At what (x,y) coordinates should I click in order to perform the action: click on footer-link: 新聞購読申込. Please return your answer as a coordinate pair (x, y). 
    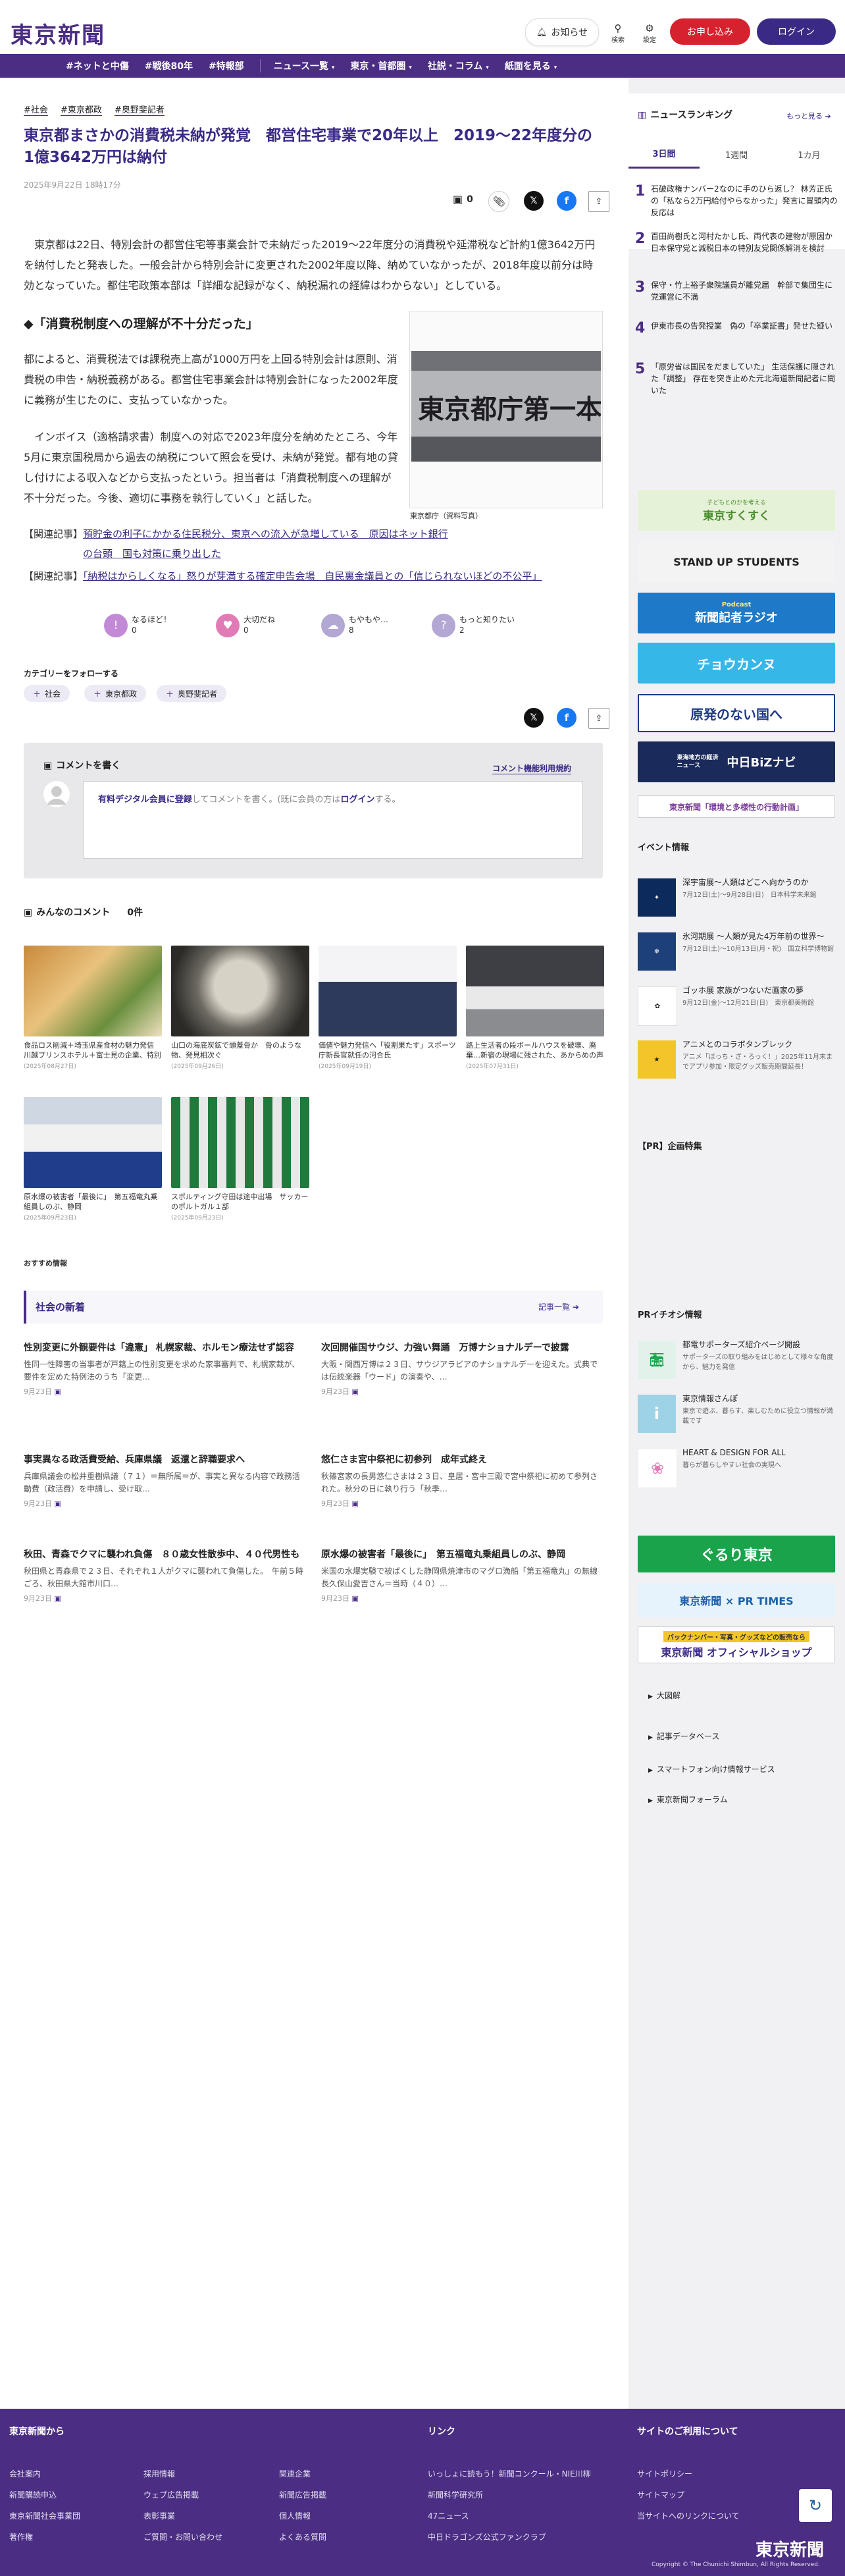
    Looking at the image, I should click on (33, 2494).